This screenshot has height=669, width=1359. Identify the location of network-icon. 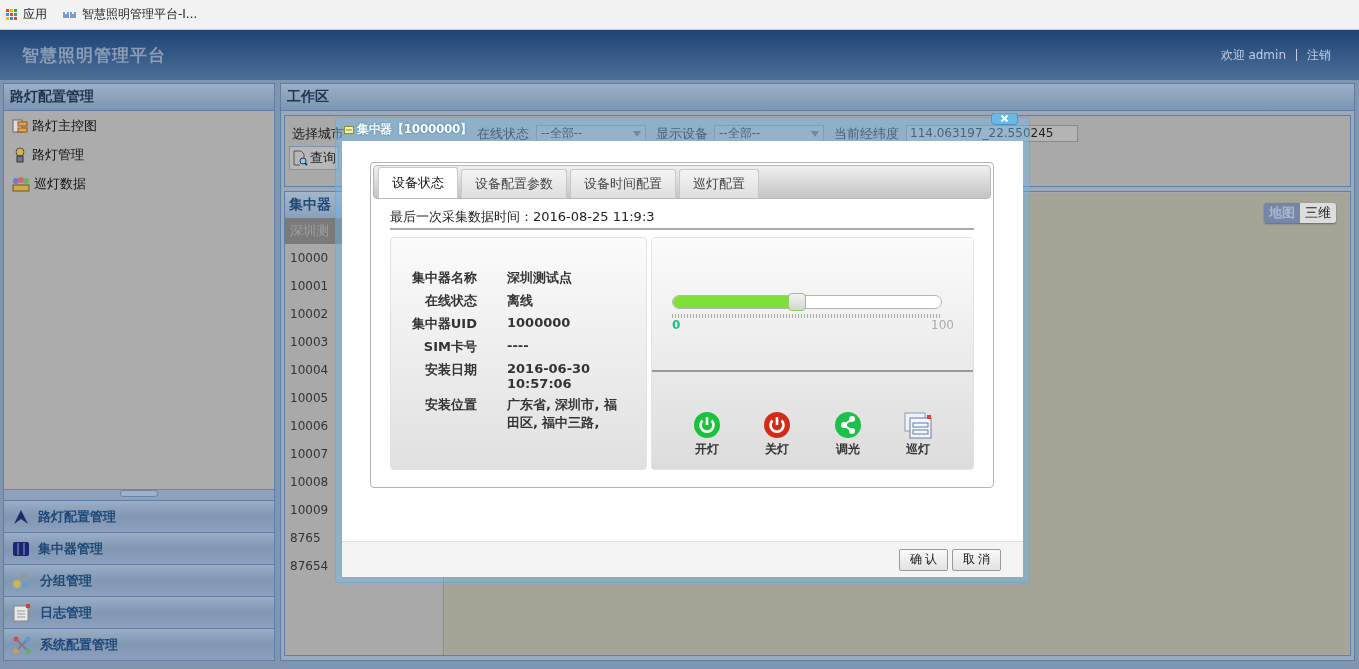
(22, 644).